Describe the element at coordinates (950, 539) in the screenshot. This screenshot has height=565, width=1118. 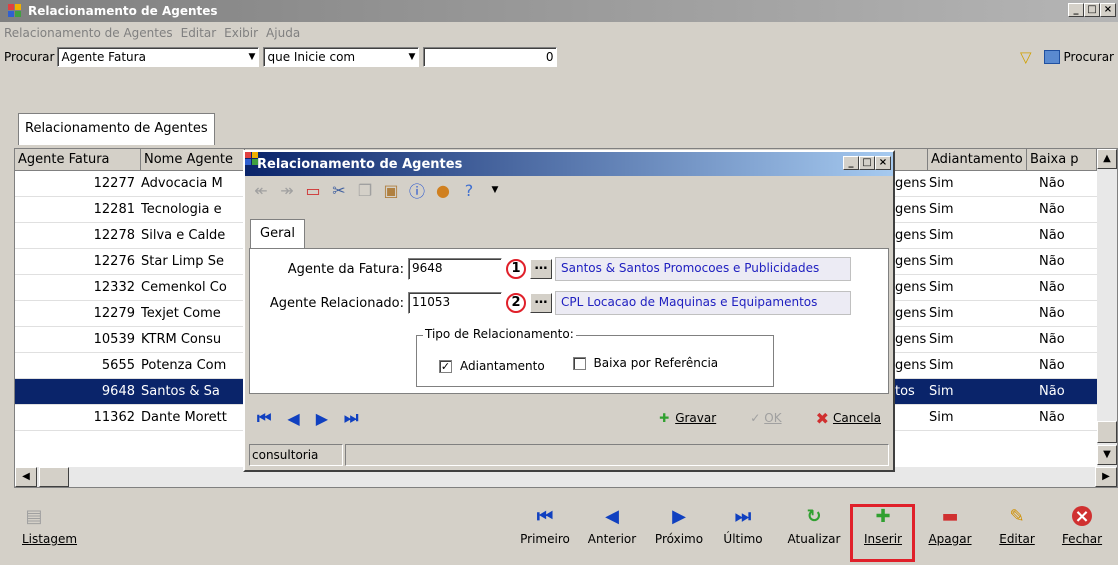
I see `apagar-label: Apagar` at that location.